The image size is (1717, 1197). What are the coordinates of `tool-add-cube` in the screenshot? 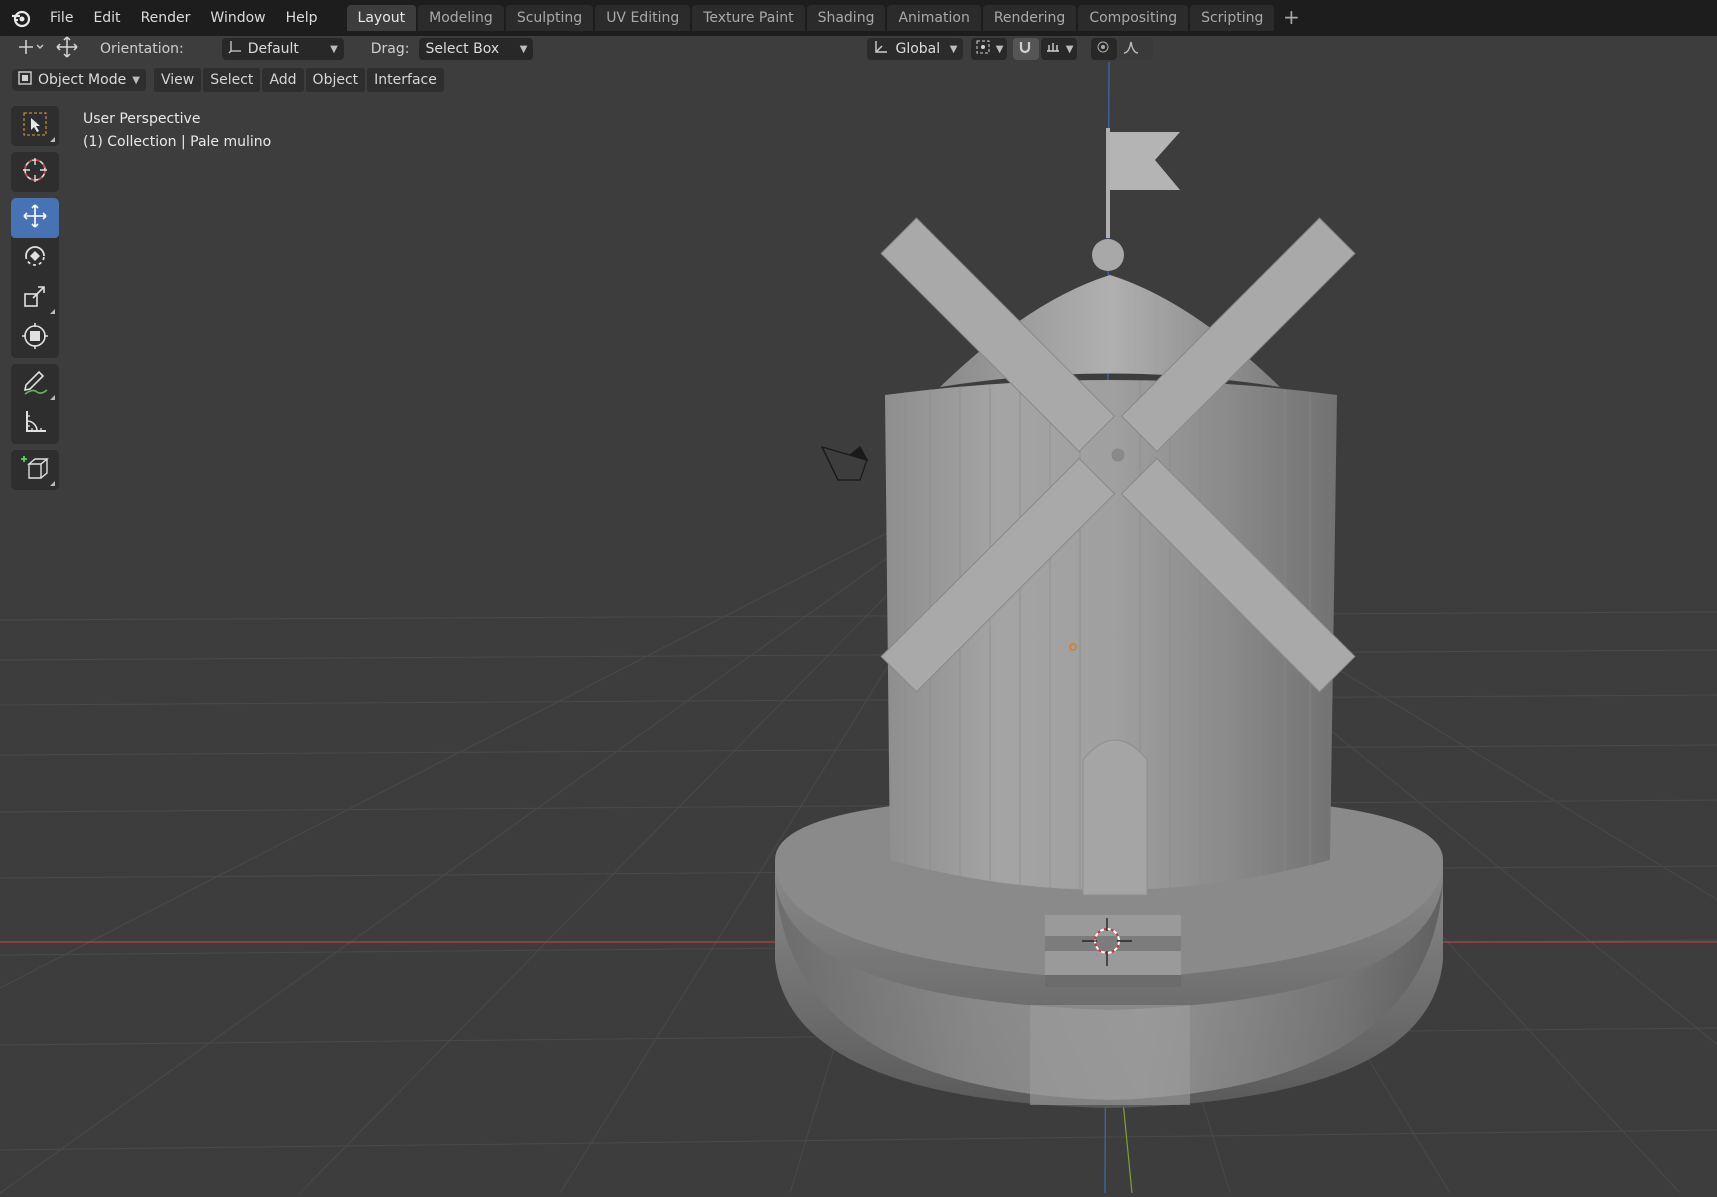 It's located at (35, 470).